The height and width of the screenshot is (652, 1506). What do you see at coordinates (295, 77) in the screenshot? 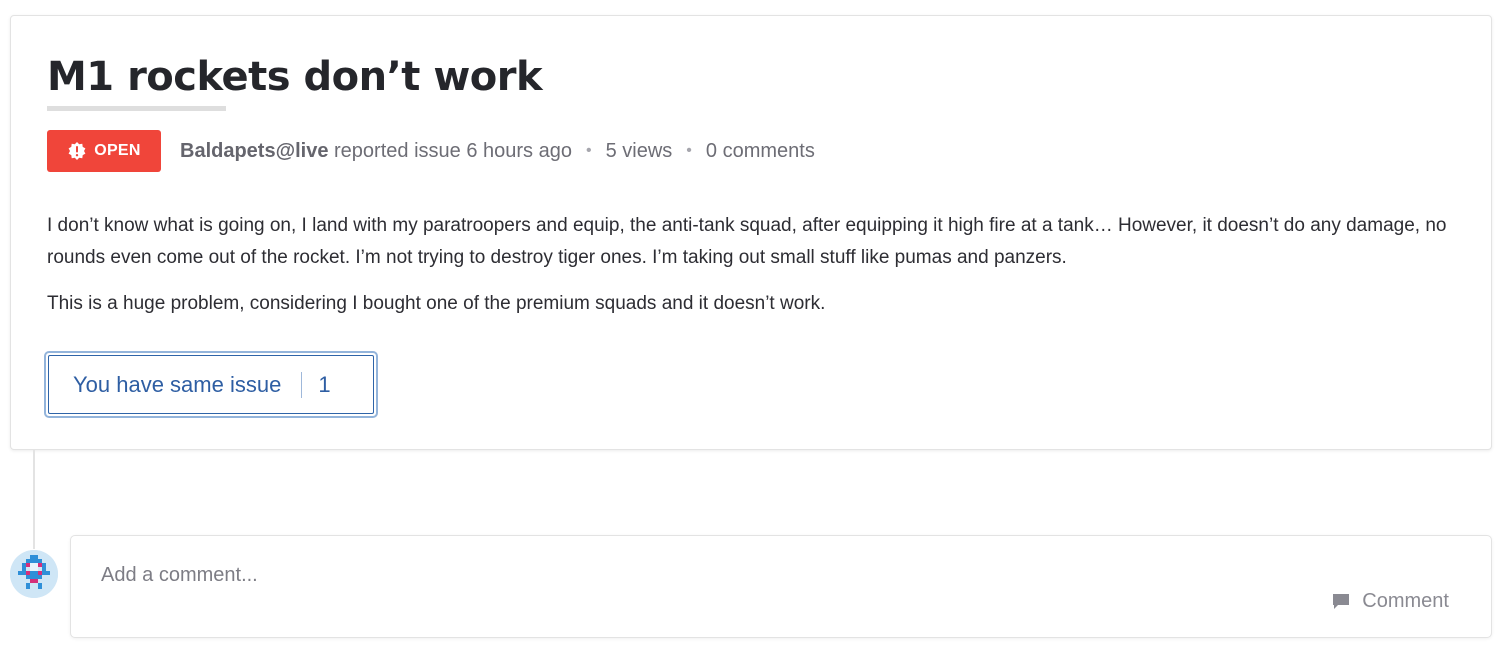
I see `issue-title: M1 rockets don’t work` at bounding box center [295, 77].